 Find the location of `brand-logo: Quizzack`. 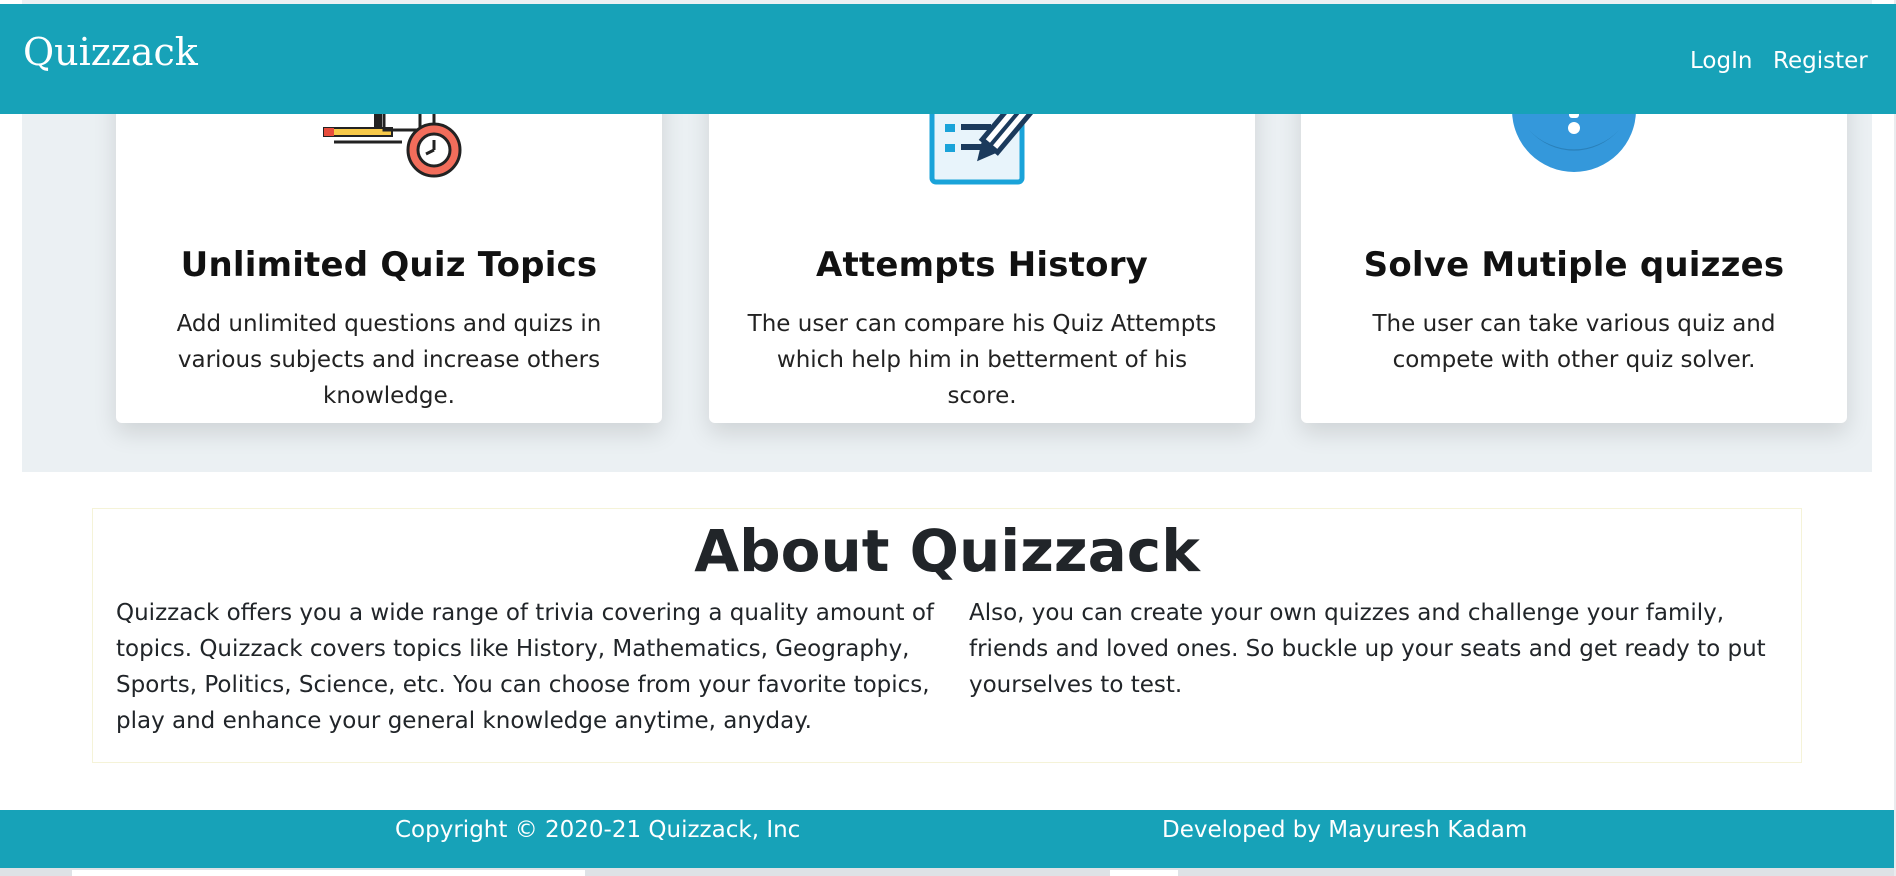

brand-logo: Quizzack is located at coordinates (110, 52).